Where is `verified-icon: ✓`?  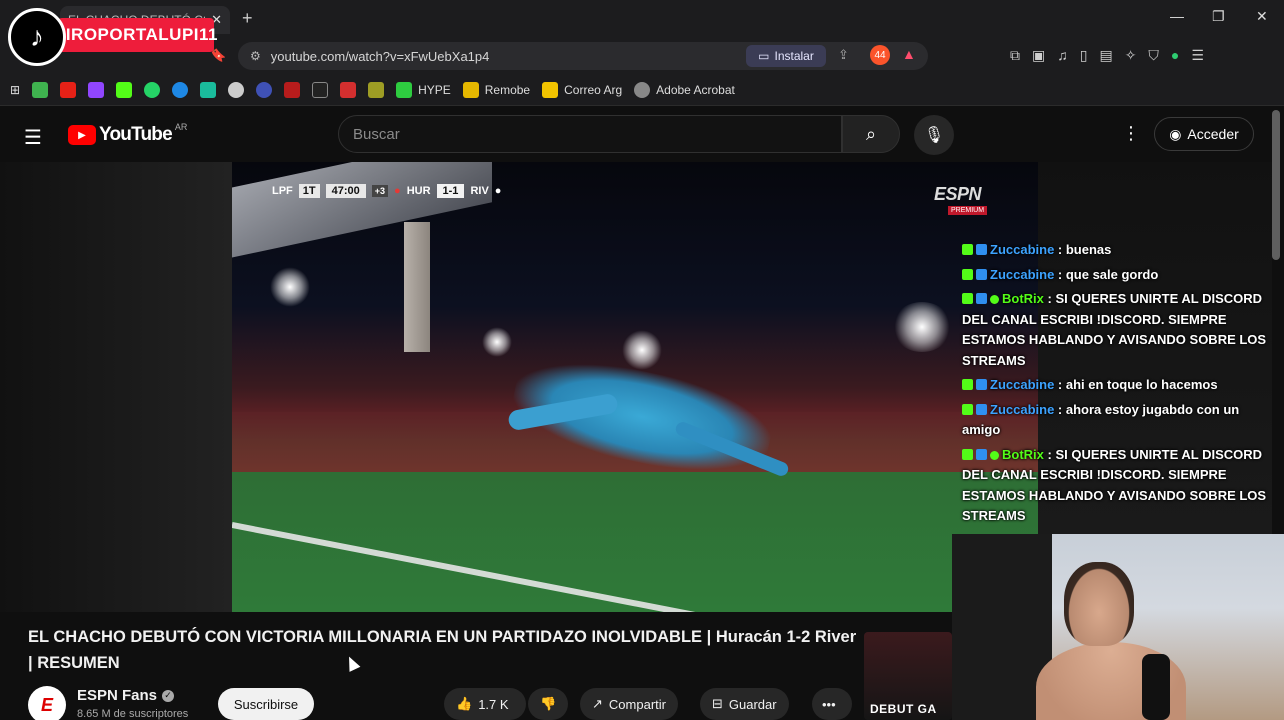
verified-icon: ✓ is located at coordinates (168, 695).